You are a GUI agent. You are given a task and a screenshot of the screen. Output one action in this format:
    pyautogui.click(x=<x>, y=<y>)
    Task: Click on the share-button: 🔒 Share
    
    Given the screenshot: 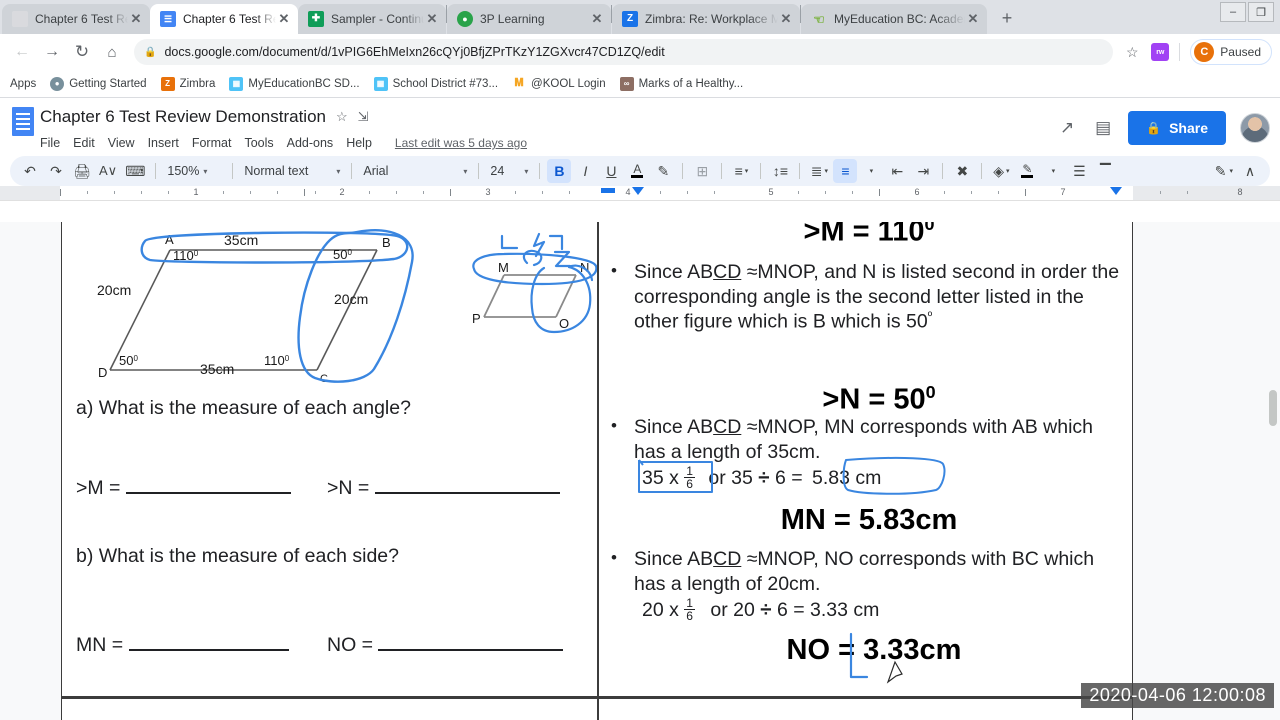 What is the action you would take?
    pyautogui.click(x=1177, y=128)
    